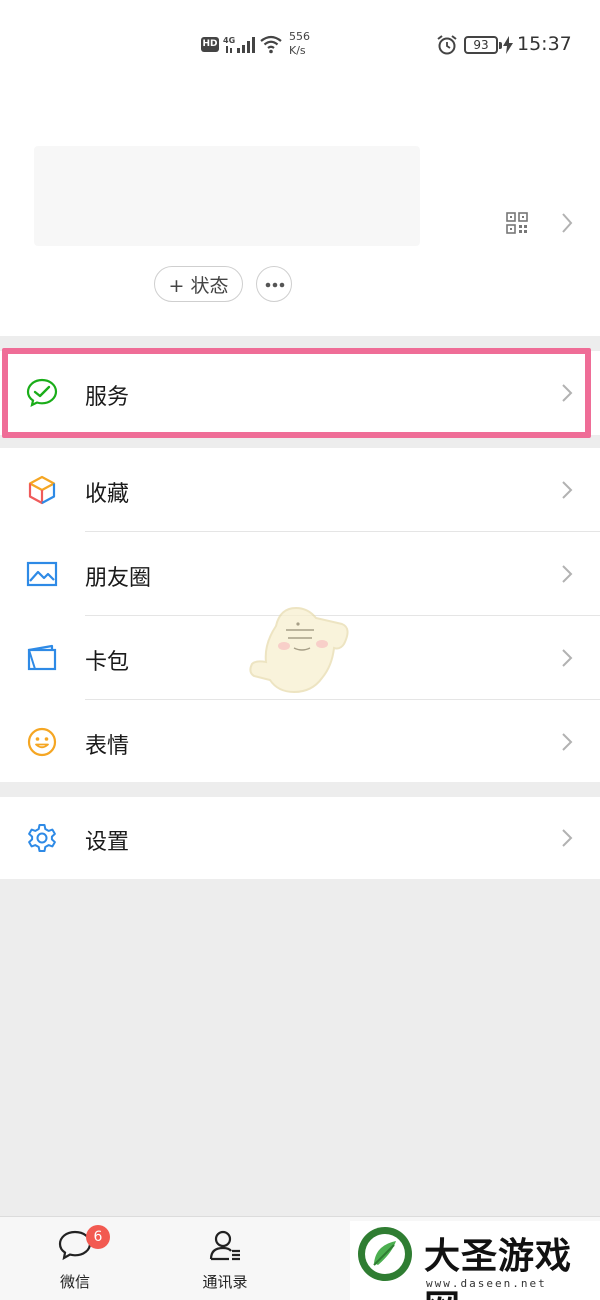  I want to click on tab-label: 微信, so click(74, 1282).